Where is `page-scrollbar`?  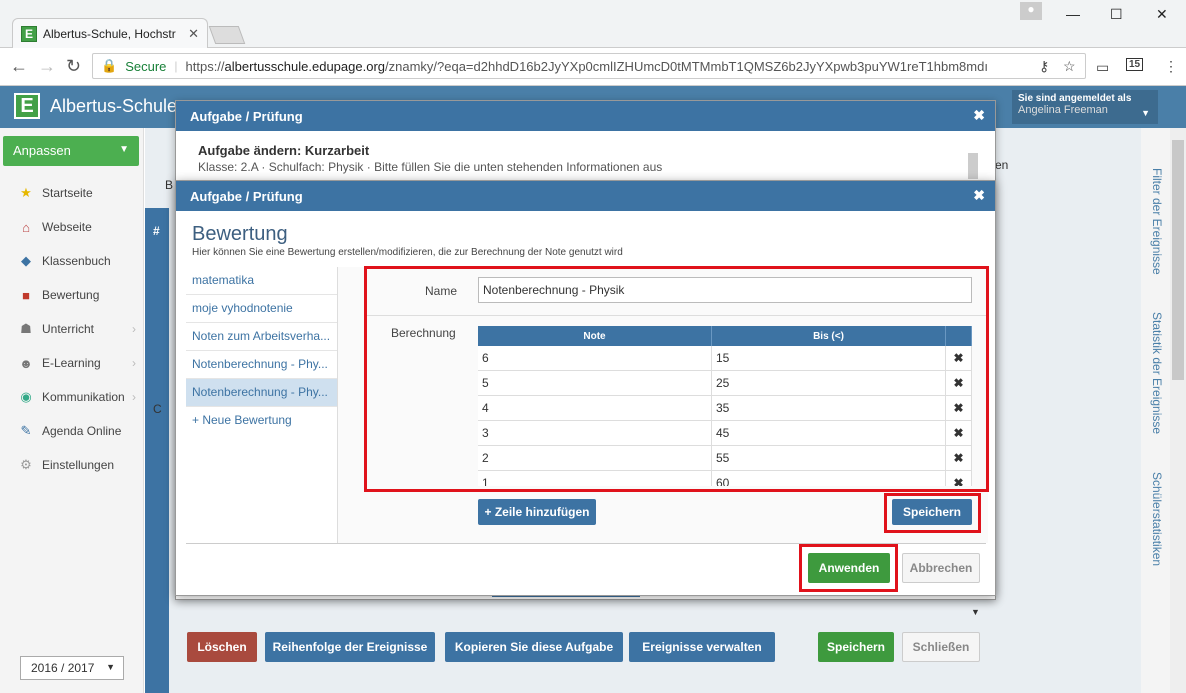
page-scrollbar is located at coordinates (1178, 410).